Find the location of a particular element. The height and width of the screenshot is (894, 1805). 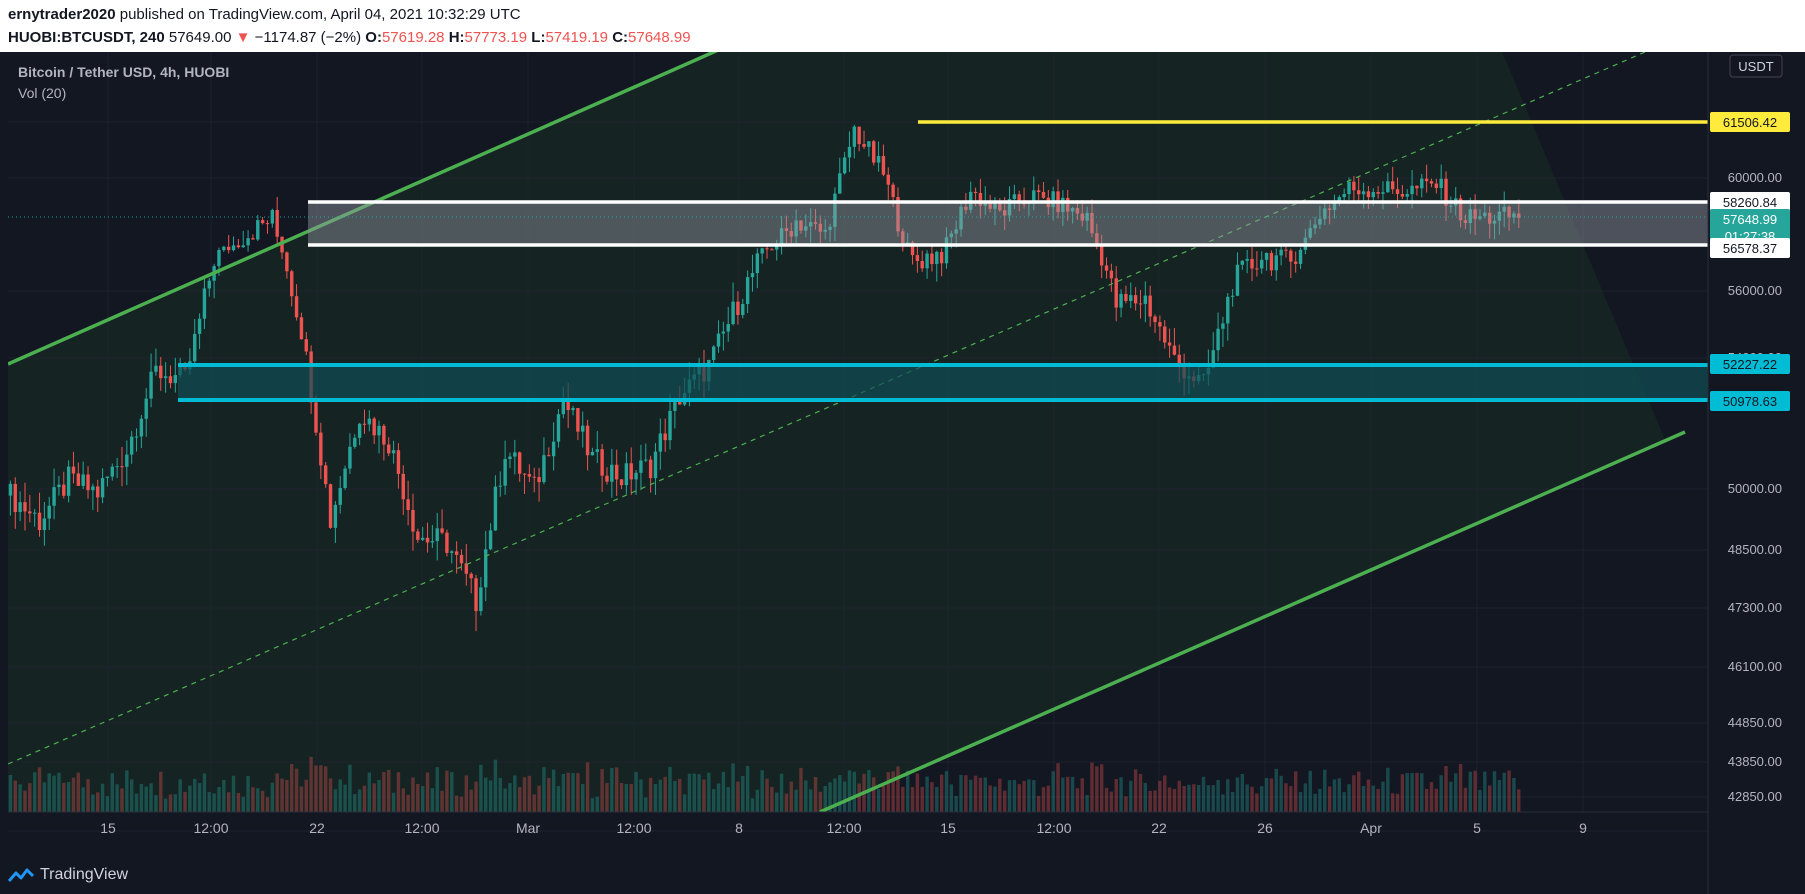

chart-legend-title: Bitcoin / Tether USD, 4h, HUOBI is located at coordinates (123, 72).